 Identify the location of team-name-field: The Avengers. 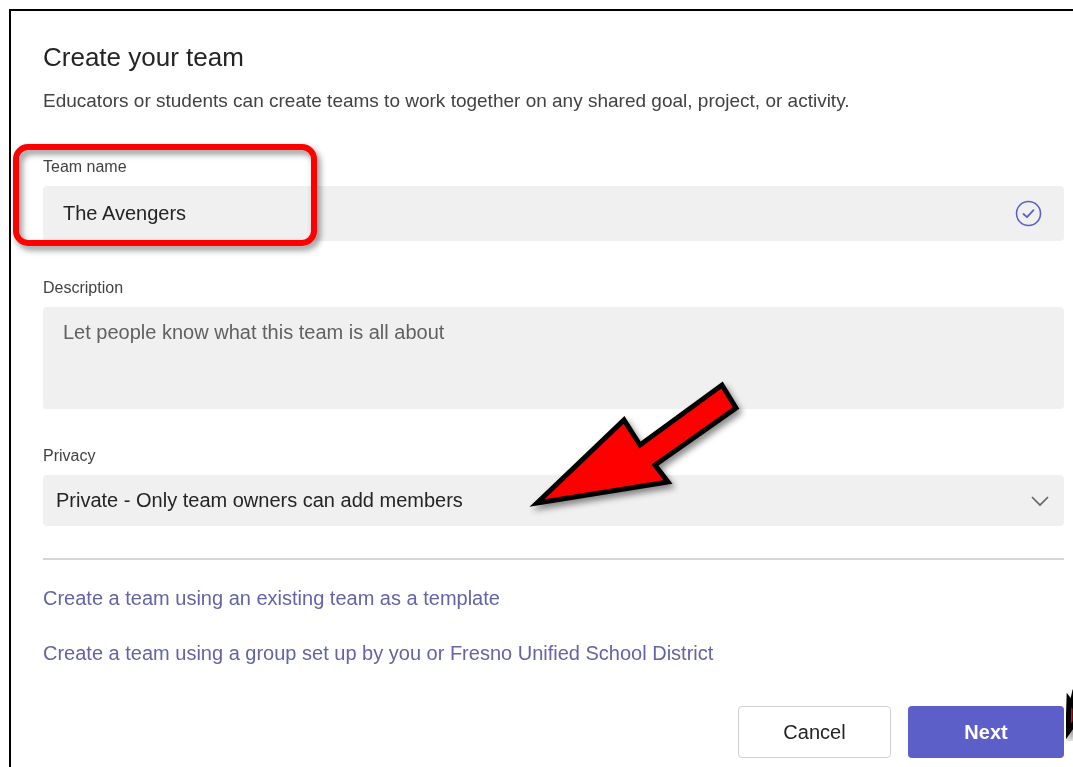
(553, 213).